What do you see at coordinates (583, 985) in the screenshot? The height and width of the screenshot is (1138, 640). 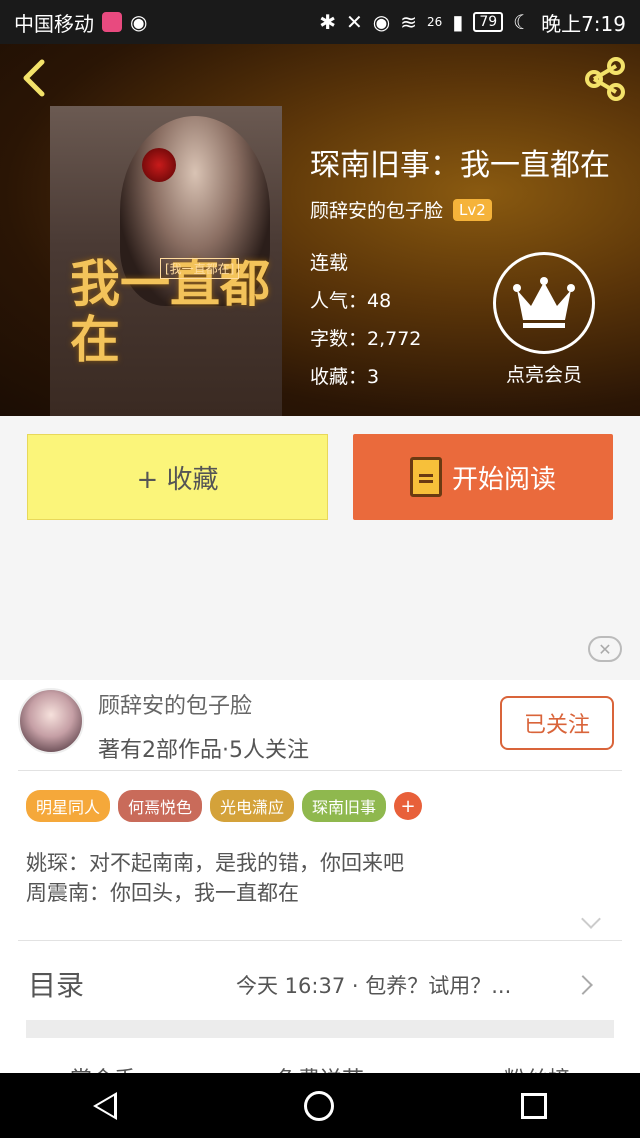 I see `chevron-right-icon` at bounding box center [583, 985].